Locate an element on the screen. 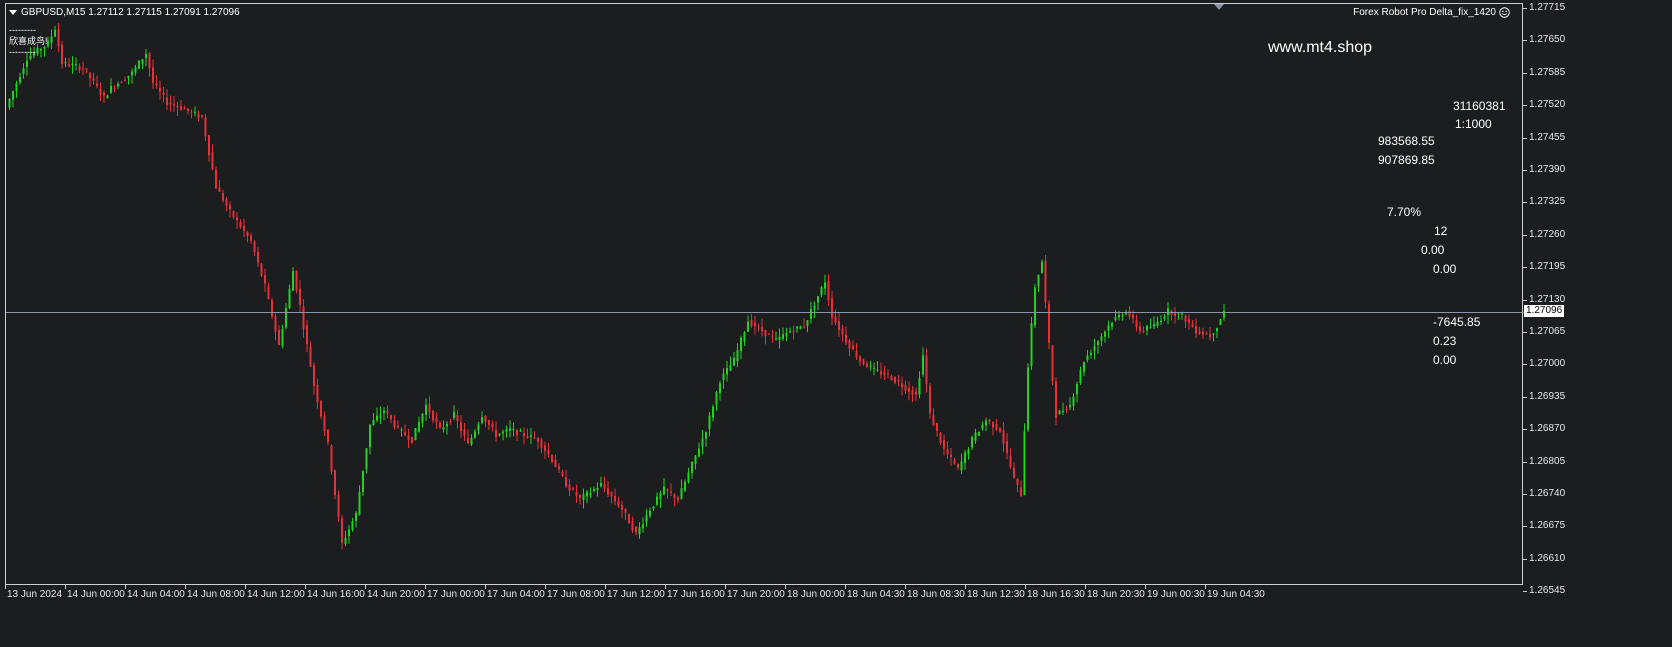 This screenshot has width=1672, height=647. leverage: 1:1000 is located at coordinates (1473, 124).